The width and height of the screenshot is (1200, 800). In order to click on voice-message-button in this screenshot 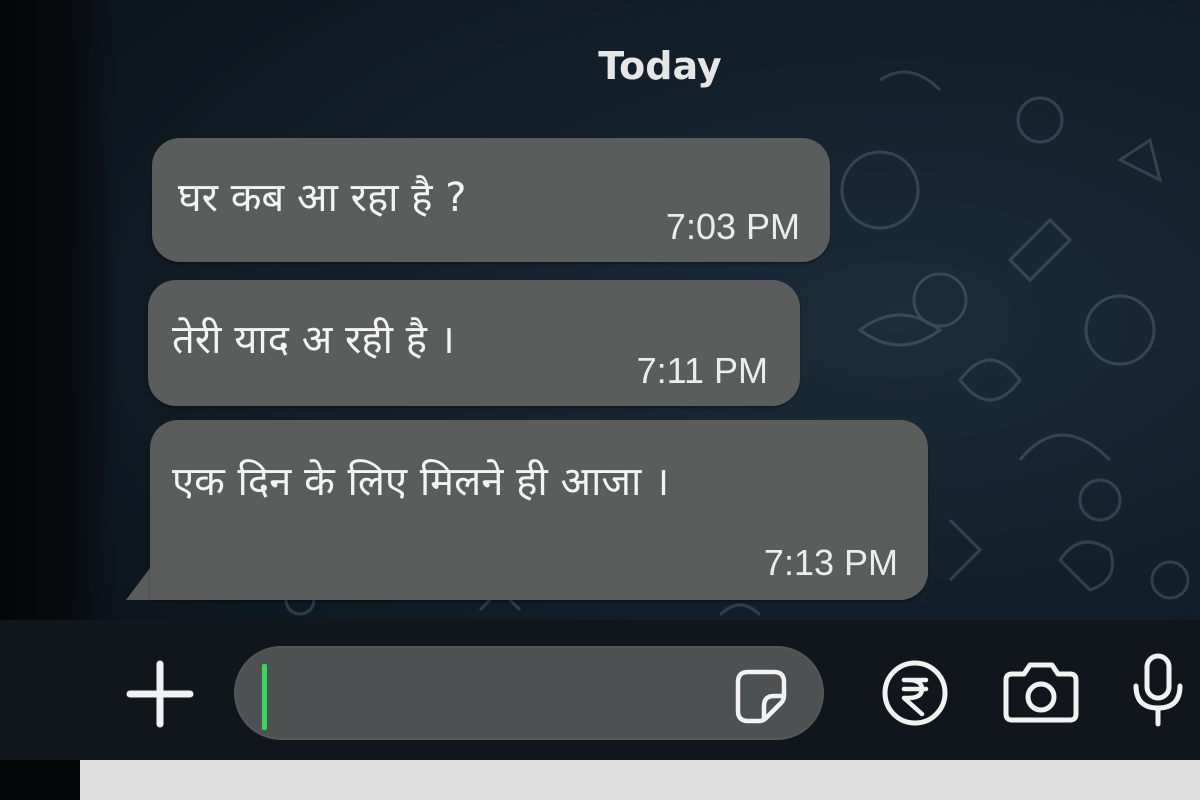, I will do `click(1158, 692)`.